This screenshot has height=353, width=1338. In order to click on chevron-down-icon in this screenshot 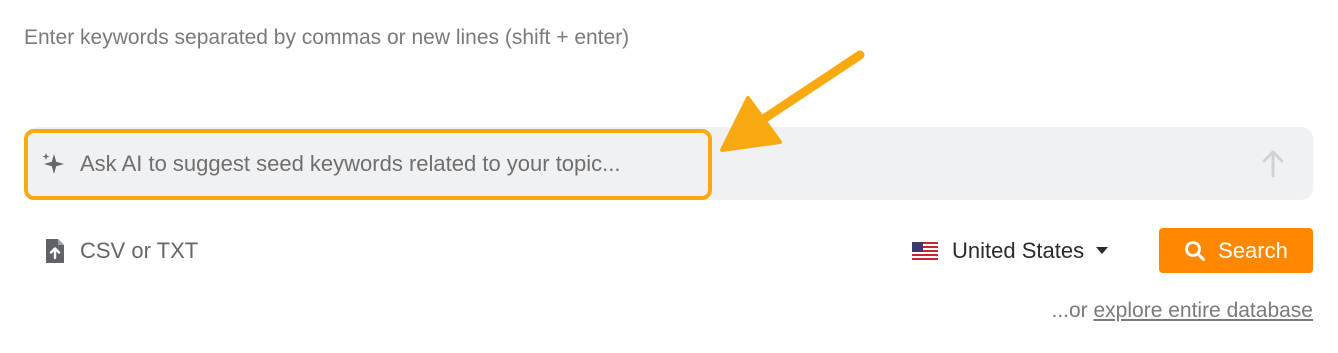, I will do `click(1102, 250)`.